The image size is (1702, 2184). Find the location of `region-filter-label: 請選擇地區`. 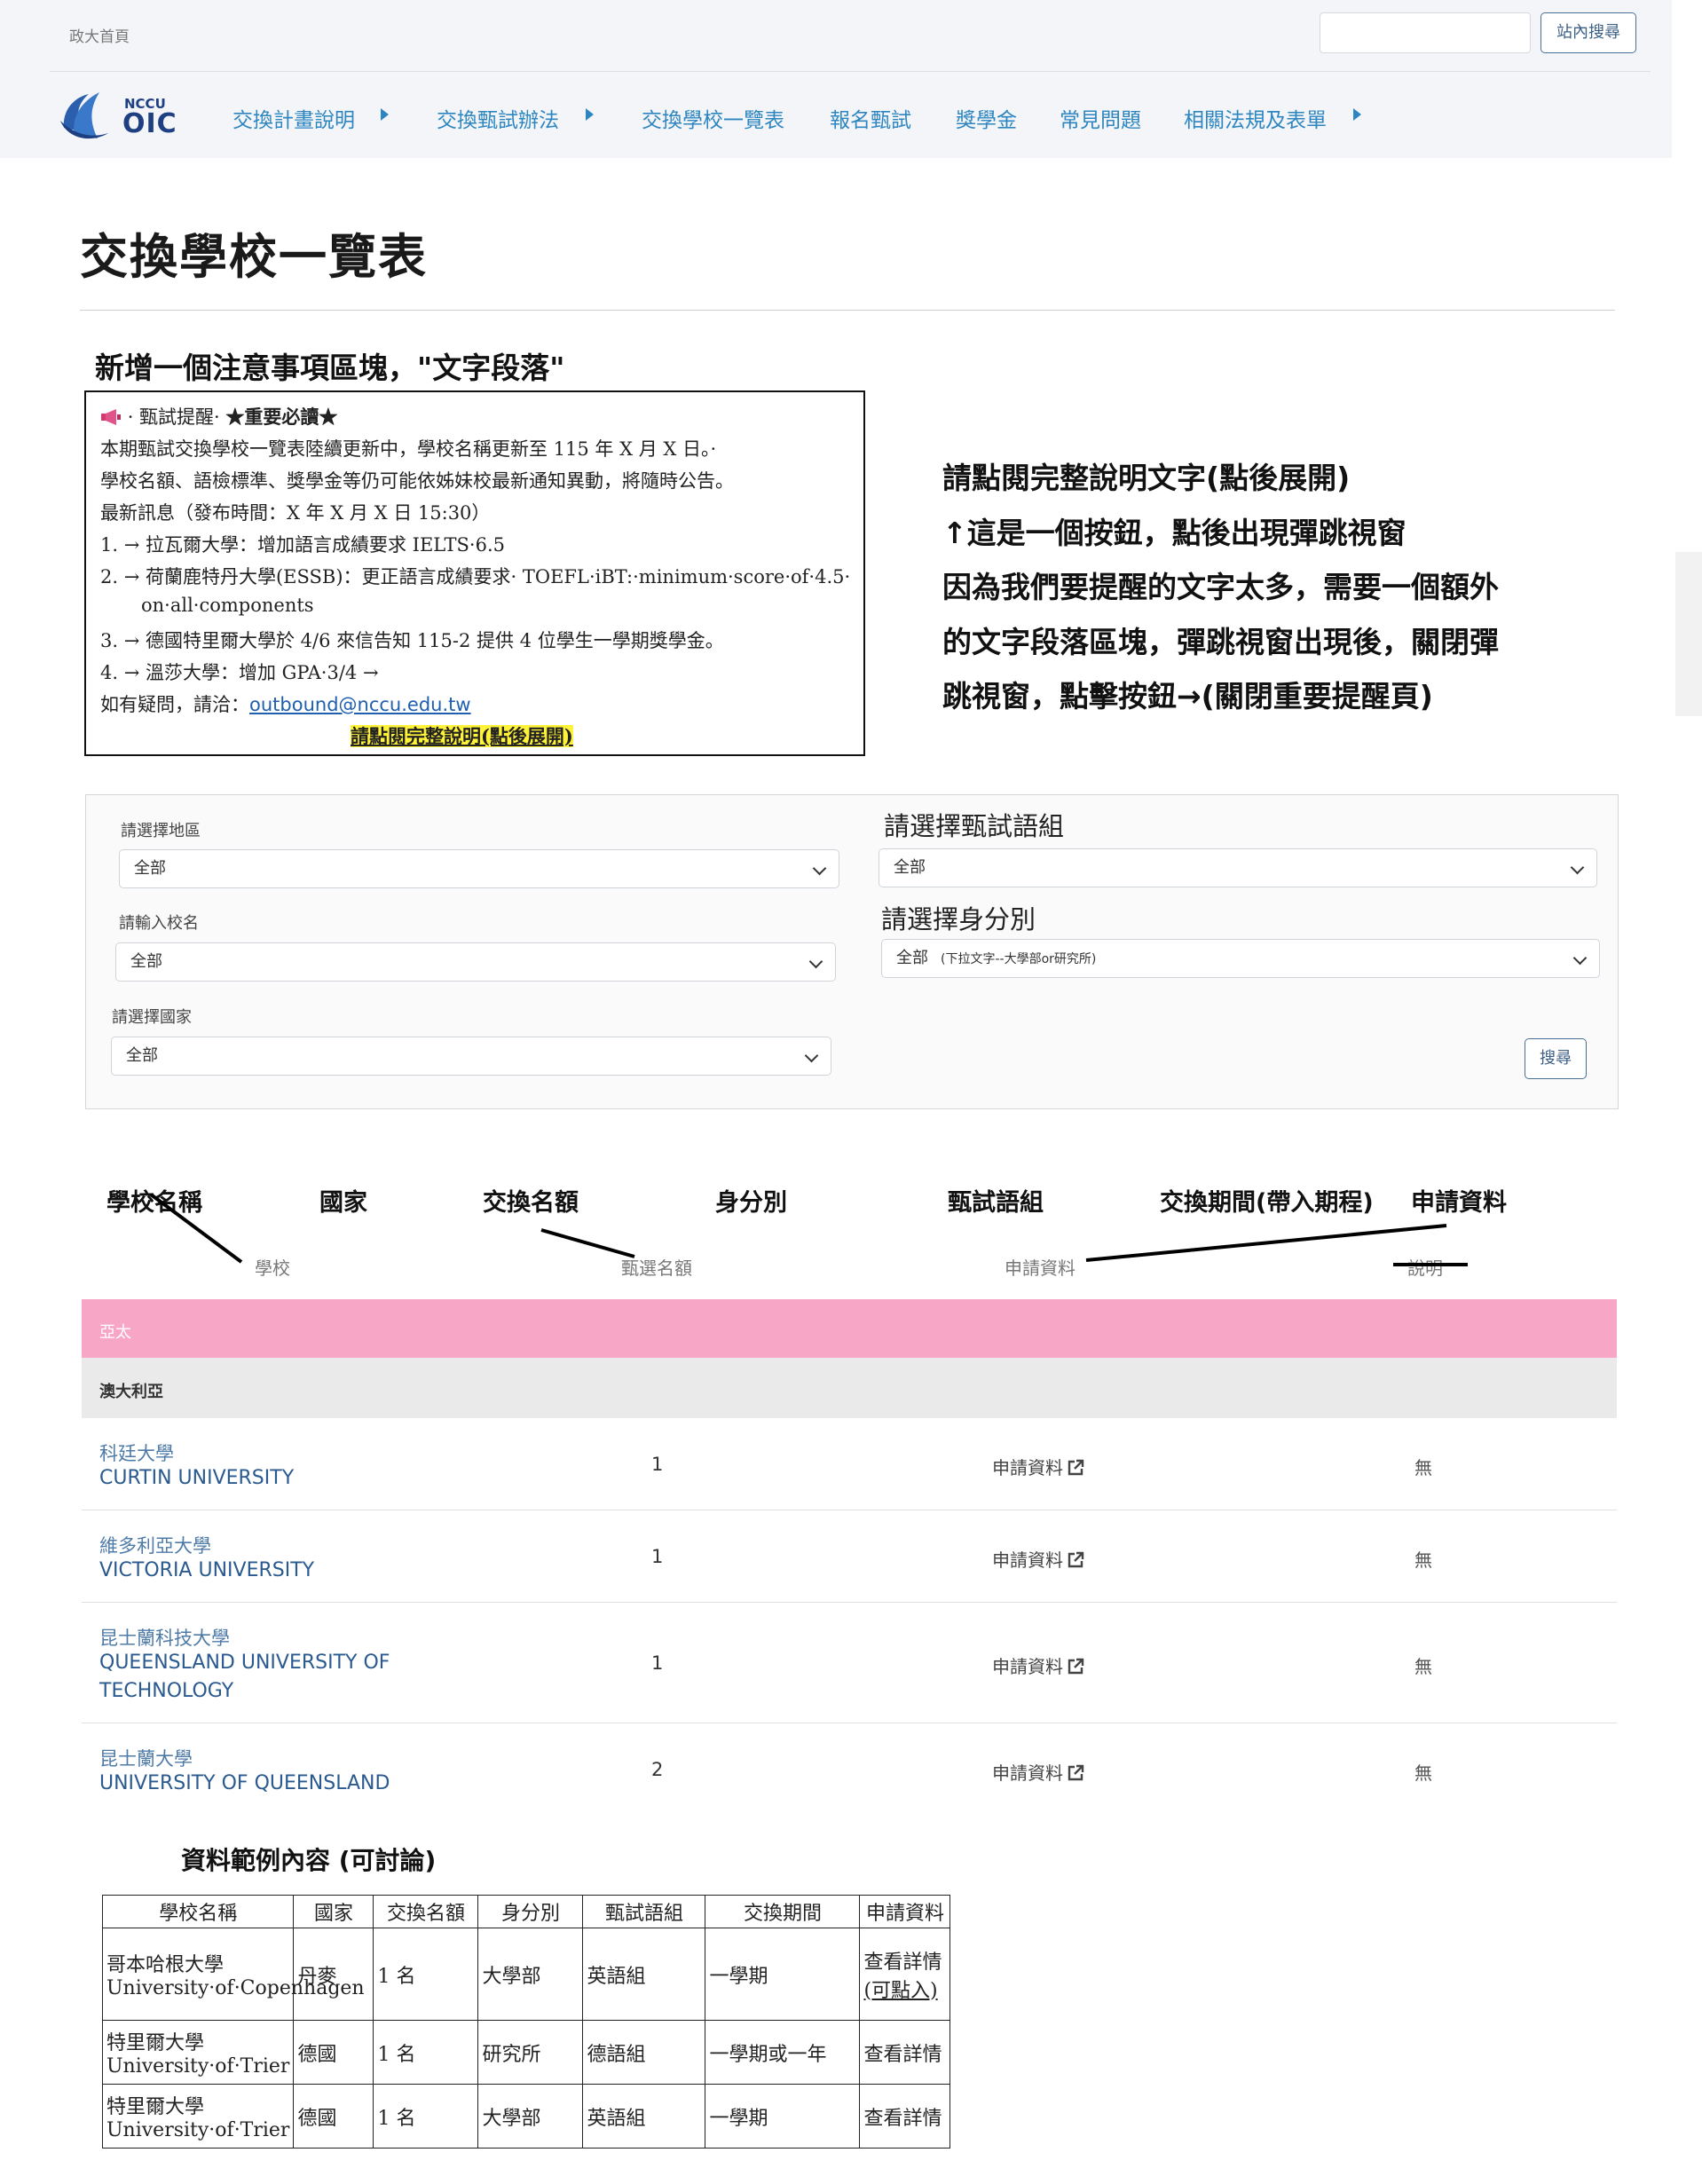

region-filter-label: 請選擇地區 is located at coordinates (161, 831).